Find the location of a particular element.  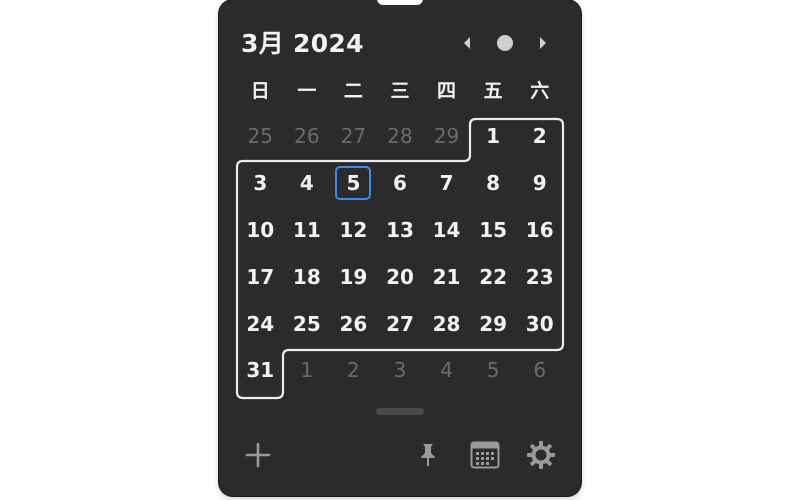

day-number: 1 is located at coordinates (307, 370).